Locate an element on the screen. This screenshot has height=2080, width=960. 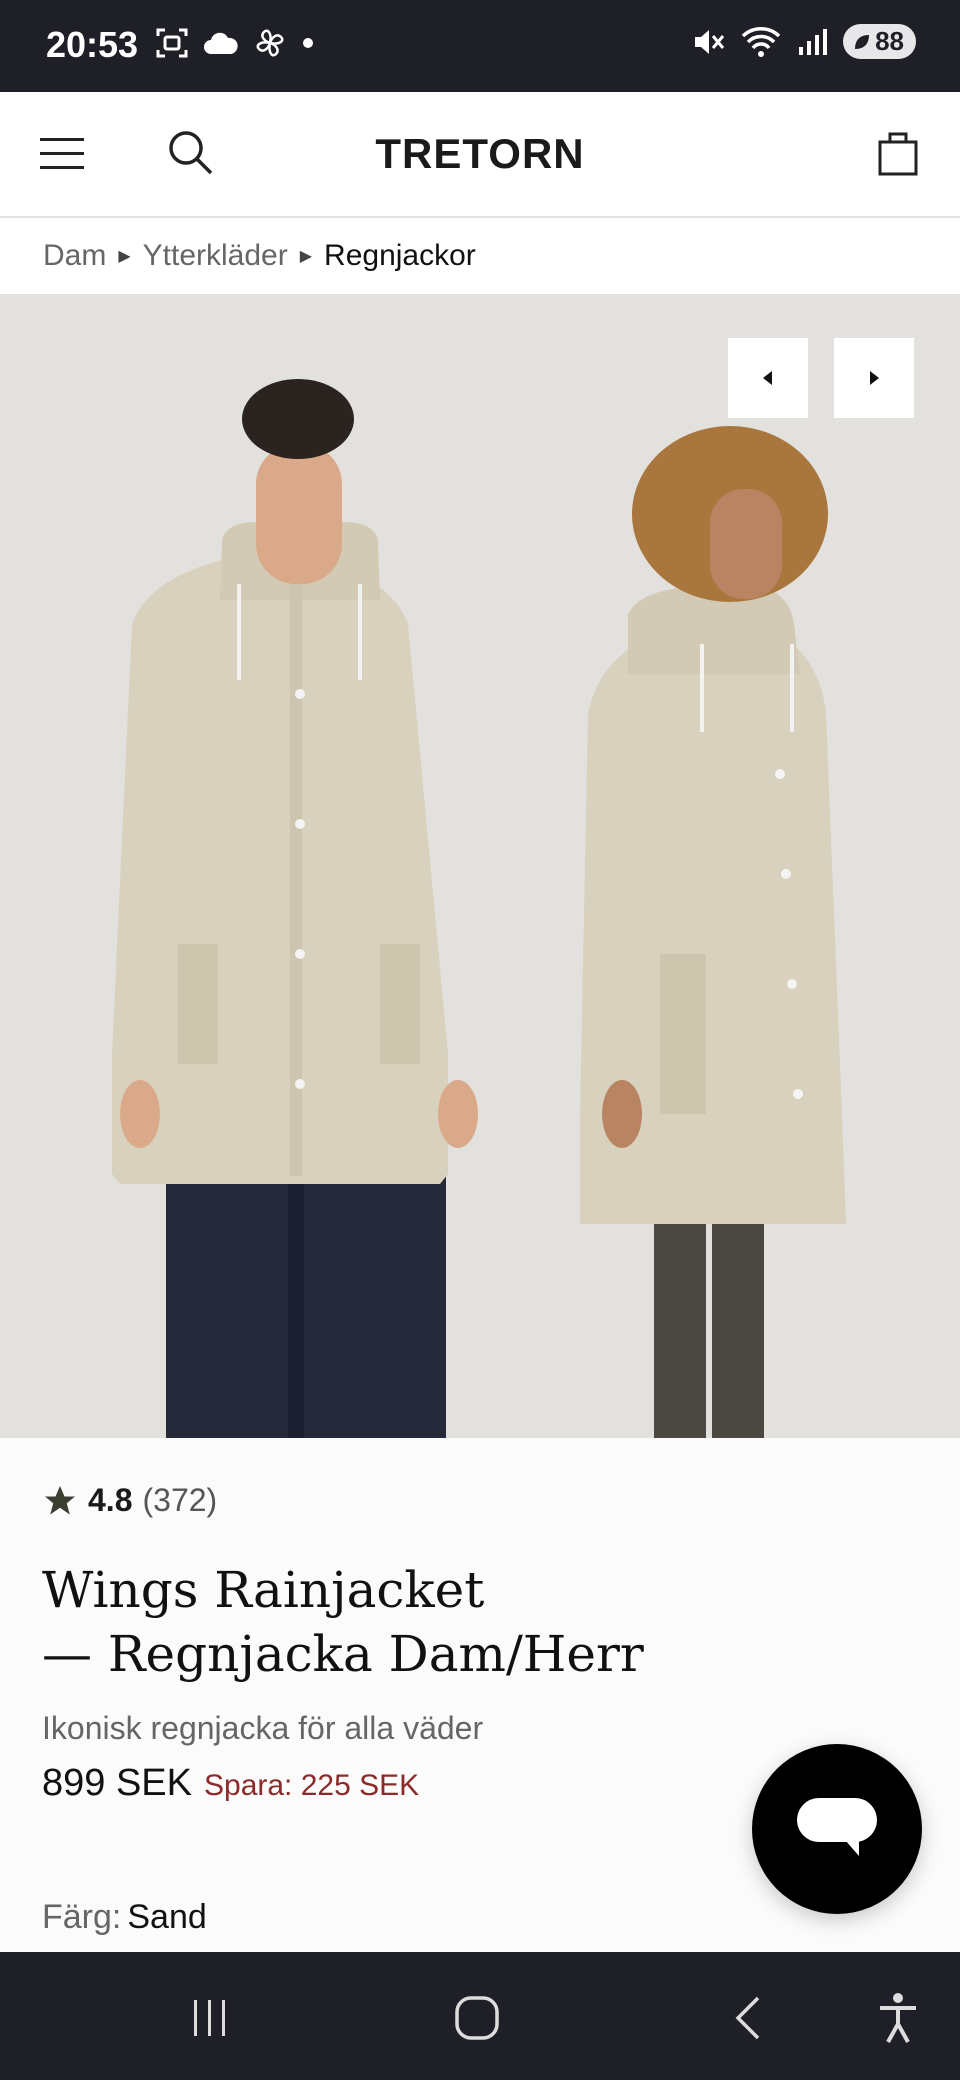
product-subtitle: Ikonisk regnjacka för alla väder is located at coordinates (263, 1728).